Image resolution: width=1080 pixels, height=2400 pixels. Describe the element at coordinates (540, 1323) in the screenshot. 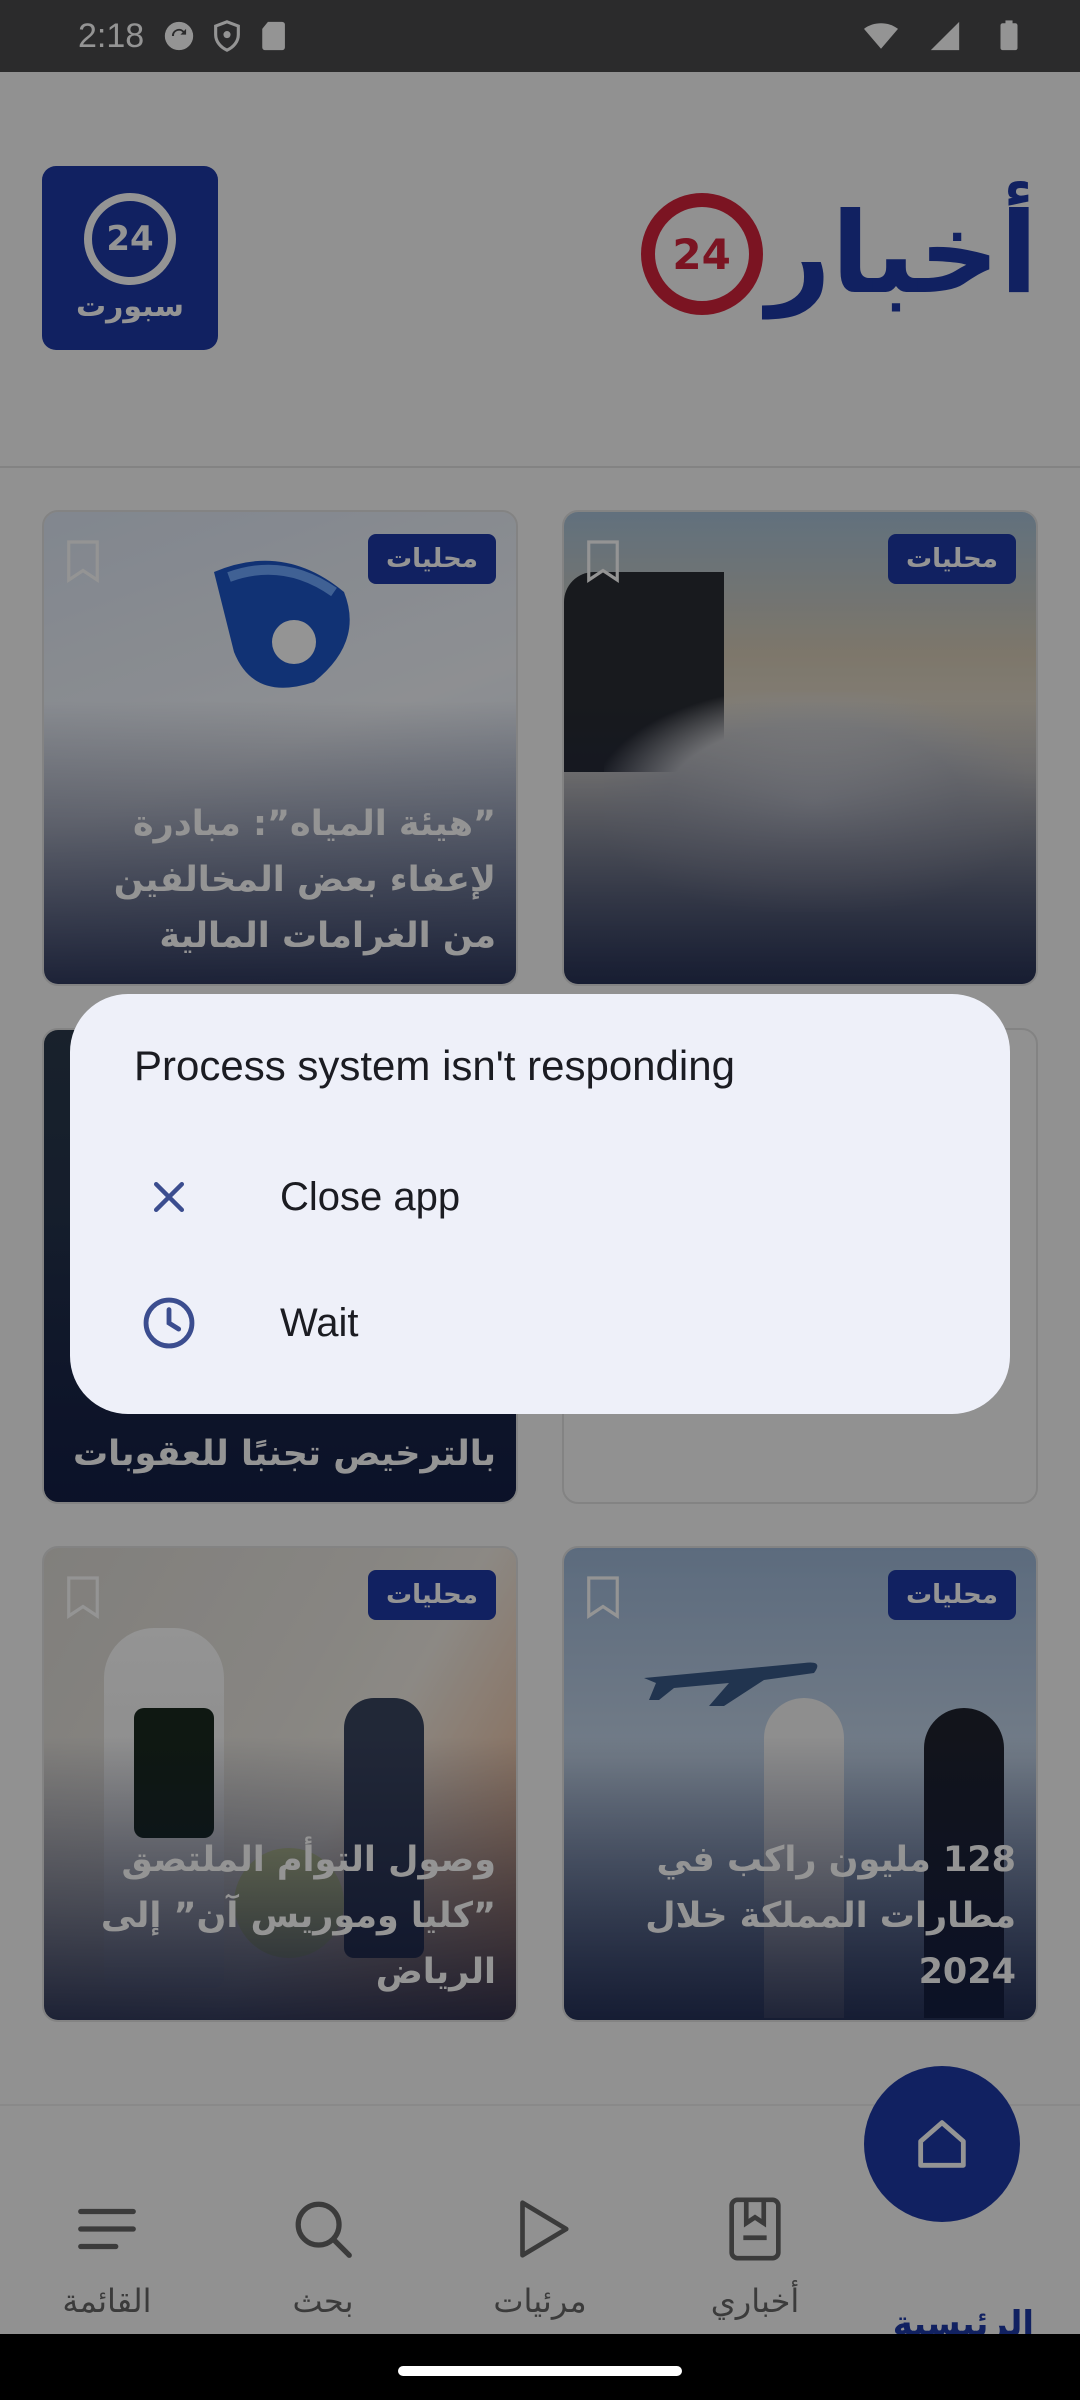

I see `wait-button: Wait` at that location.